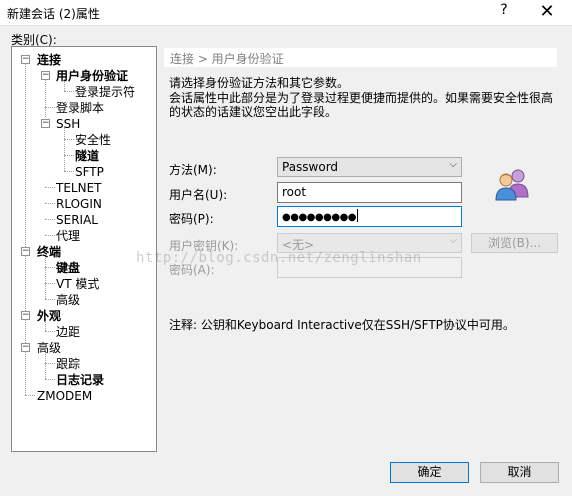  Describe the element at coordinates (369, 216) in the screenshot. I see `password-input: ●●●●●●●●●` at that location.